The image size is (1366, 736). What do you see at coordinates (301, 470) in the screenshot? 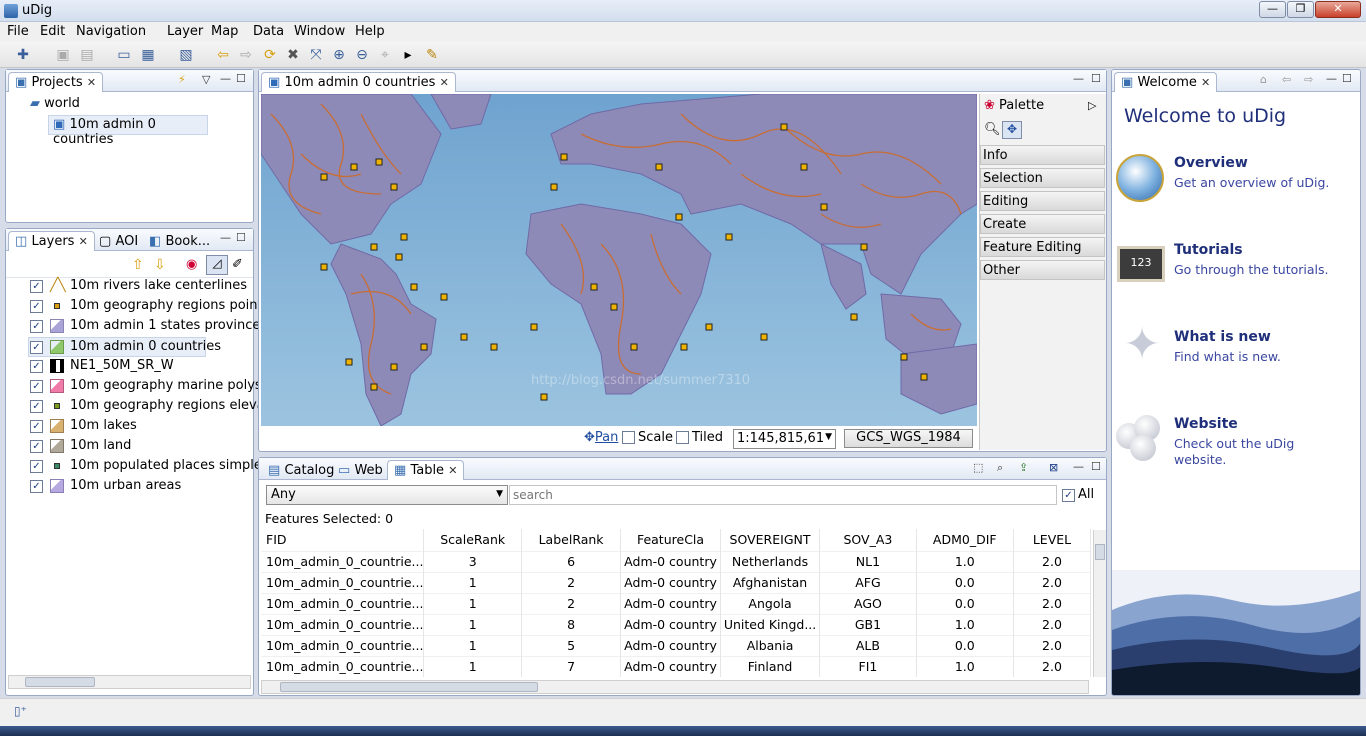
I see `tab-catalog: ▤ Catalog` at bounding box center [301, 470].